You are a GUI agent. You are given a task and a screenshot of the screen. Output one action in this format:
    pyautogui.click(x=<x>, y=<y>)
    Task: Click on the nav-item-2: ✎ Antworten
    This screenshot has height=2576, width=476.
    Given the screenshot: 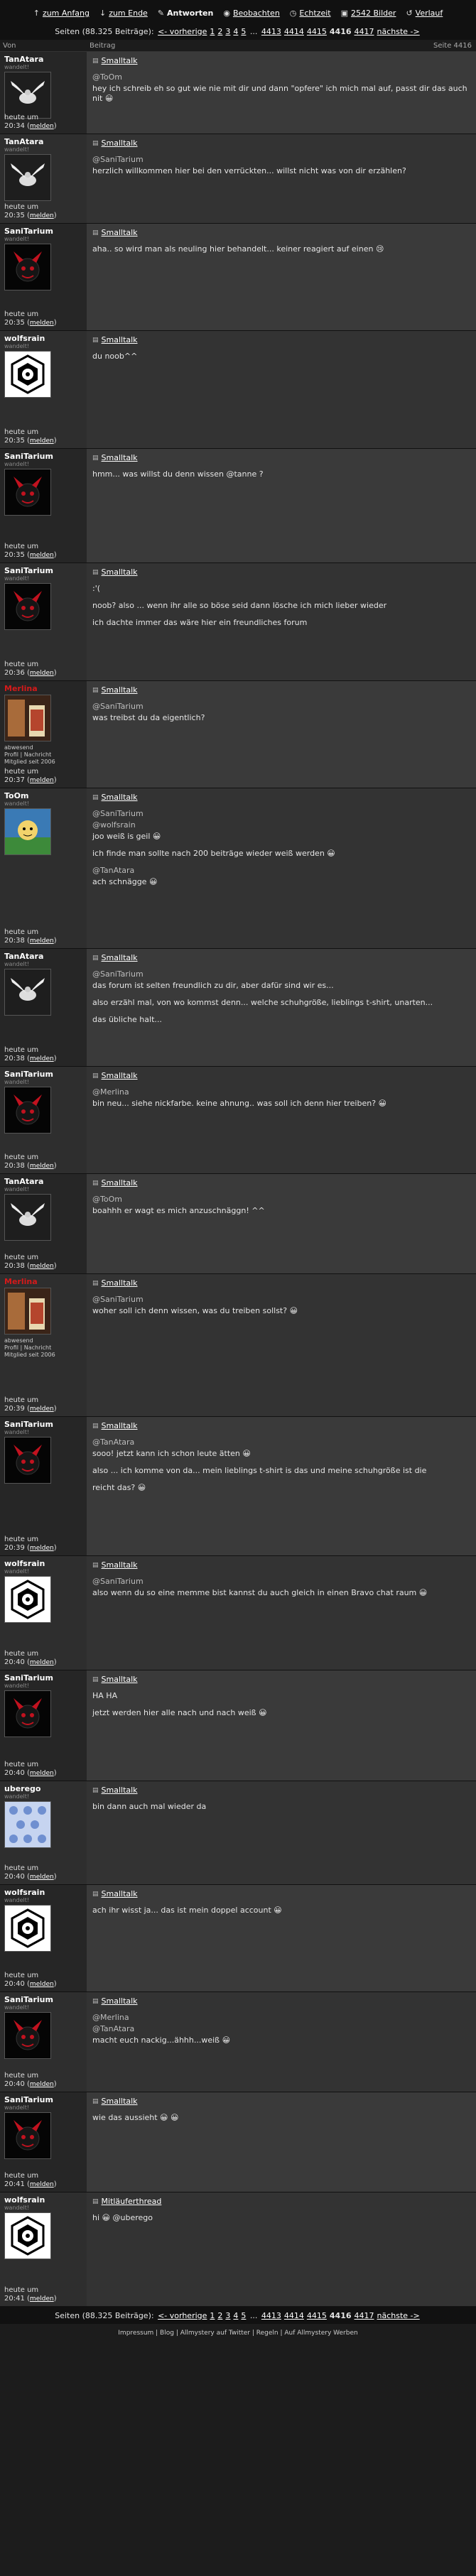 What is the action you would take?
    pyautogui.click(x=186, y=14)
    